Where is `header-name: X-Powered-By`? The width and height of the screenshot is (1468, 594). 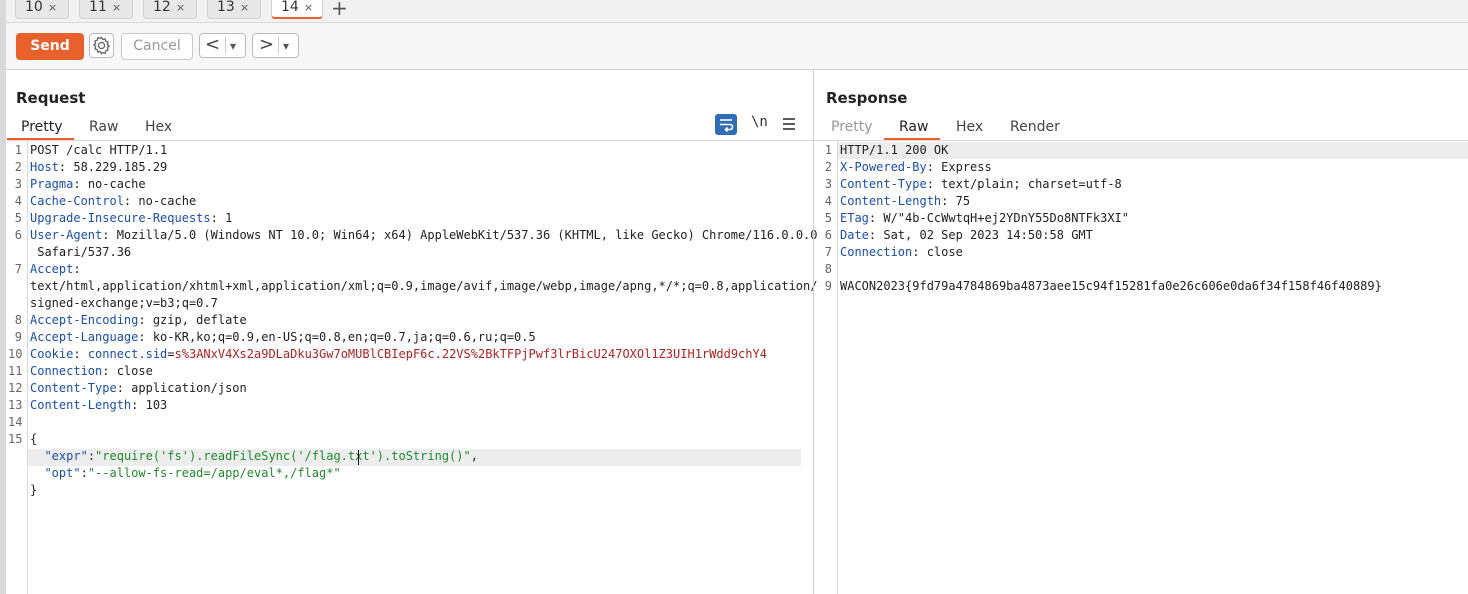
header-name: X-Powered-By is located at coordinates (883, 167).